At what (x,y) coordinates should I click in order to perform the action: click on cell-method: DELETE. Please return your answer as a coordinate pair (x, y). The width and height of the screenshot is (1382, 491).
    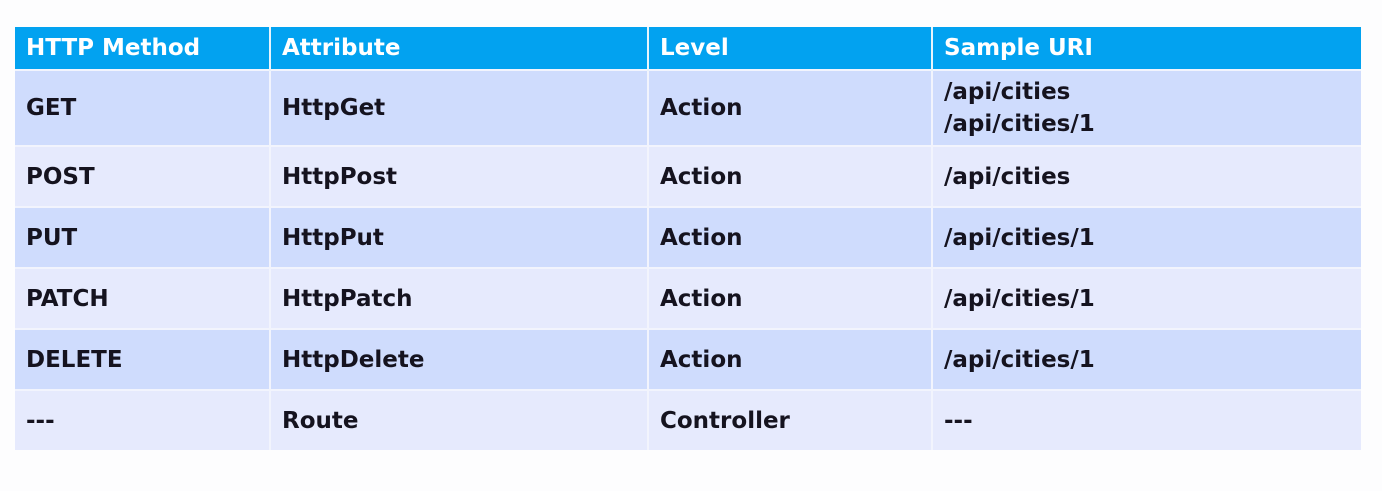
    Looking at the image, I should click on (143, 359).